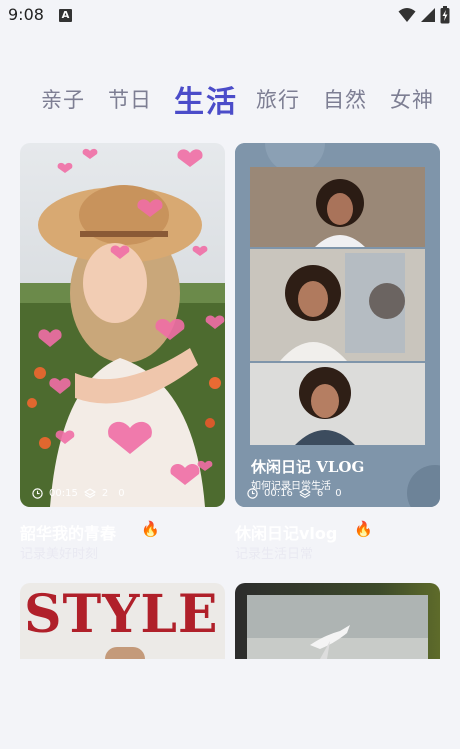 The image size is (460, 749). I want to click on card-layer-count: 2, so click(105, 493).